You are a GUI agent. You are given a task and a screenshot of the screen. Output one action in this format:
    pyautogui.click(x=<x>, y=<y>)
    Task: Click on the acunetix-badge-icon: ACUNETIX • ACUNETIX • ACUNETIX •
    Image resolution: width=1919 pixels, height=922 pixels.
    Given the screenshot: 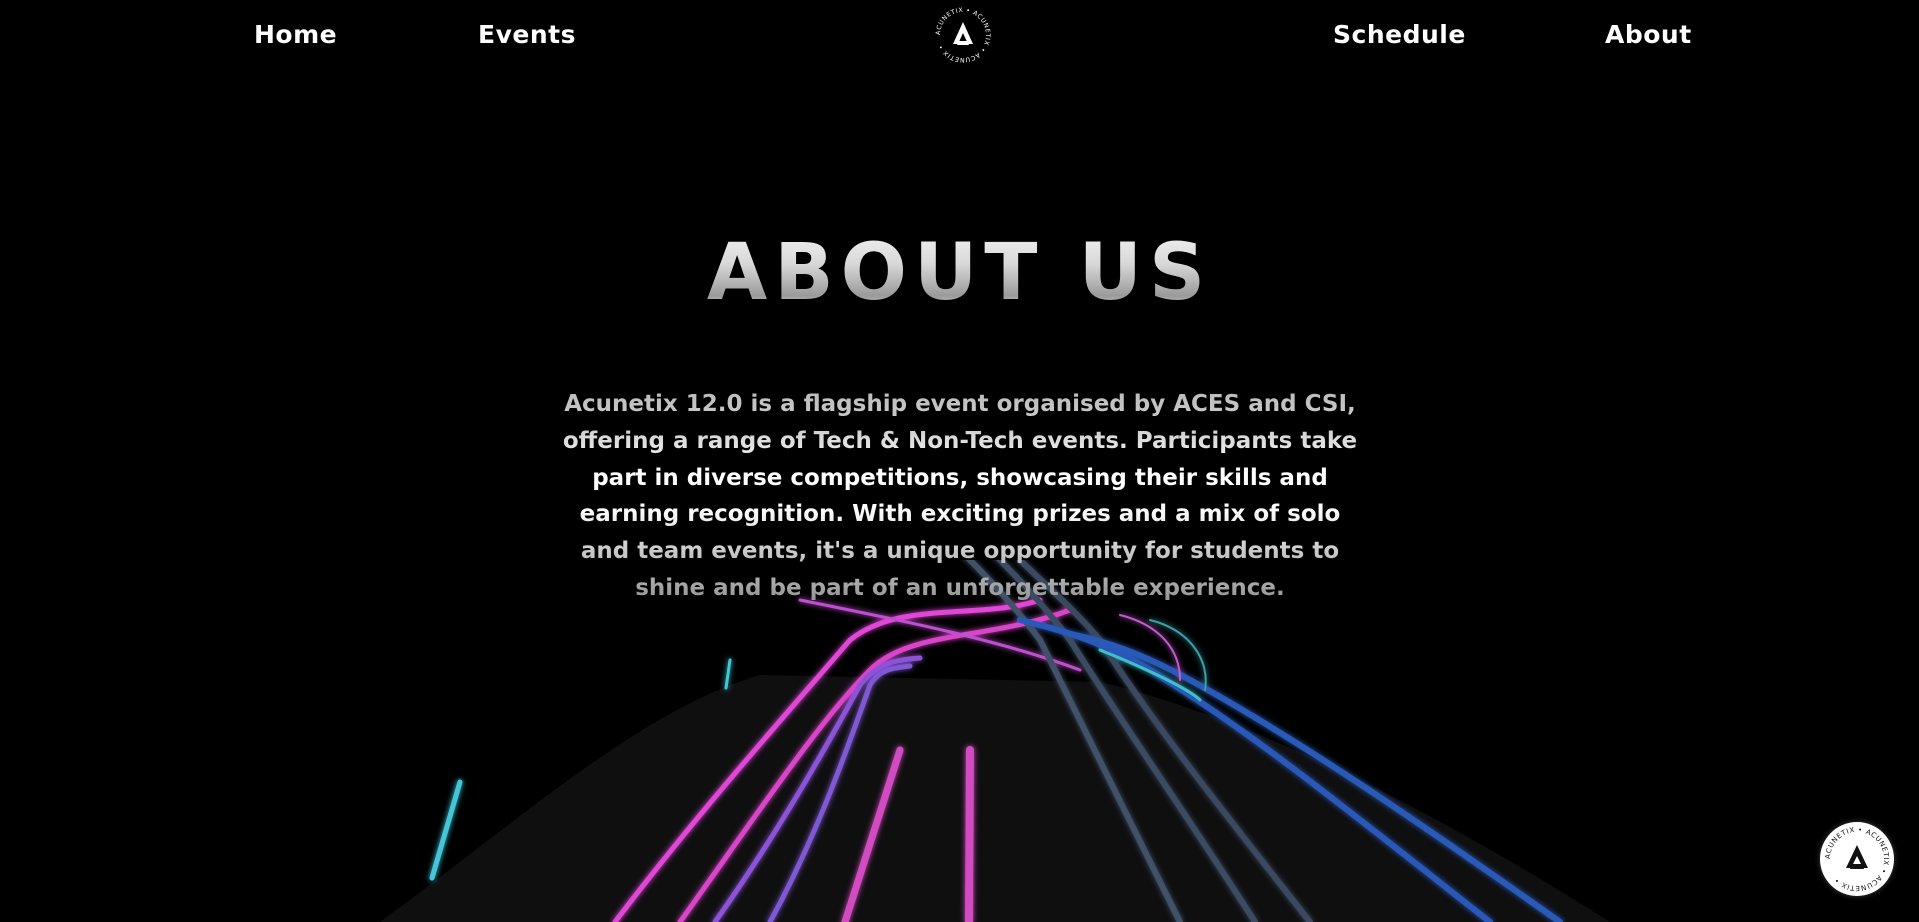 What is the action you would take?
    pyautogui.click(x=1857, y=859)
    